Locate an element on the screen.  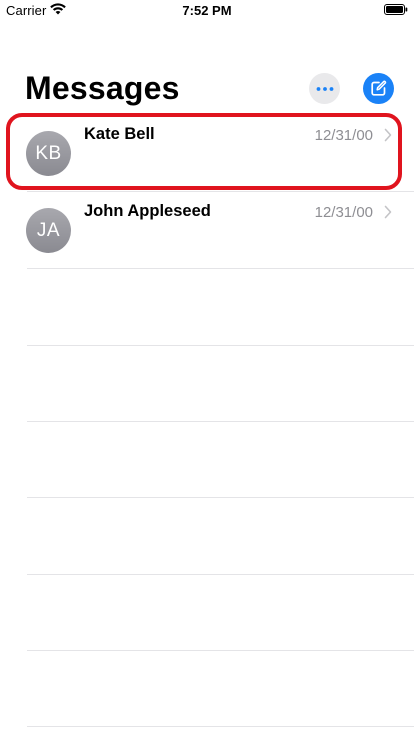
conversation-row: JA John Appleseed 12/31/00 is located at coordinates (207, 230).